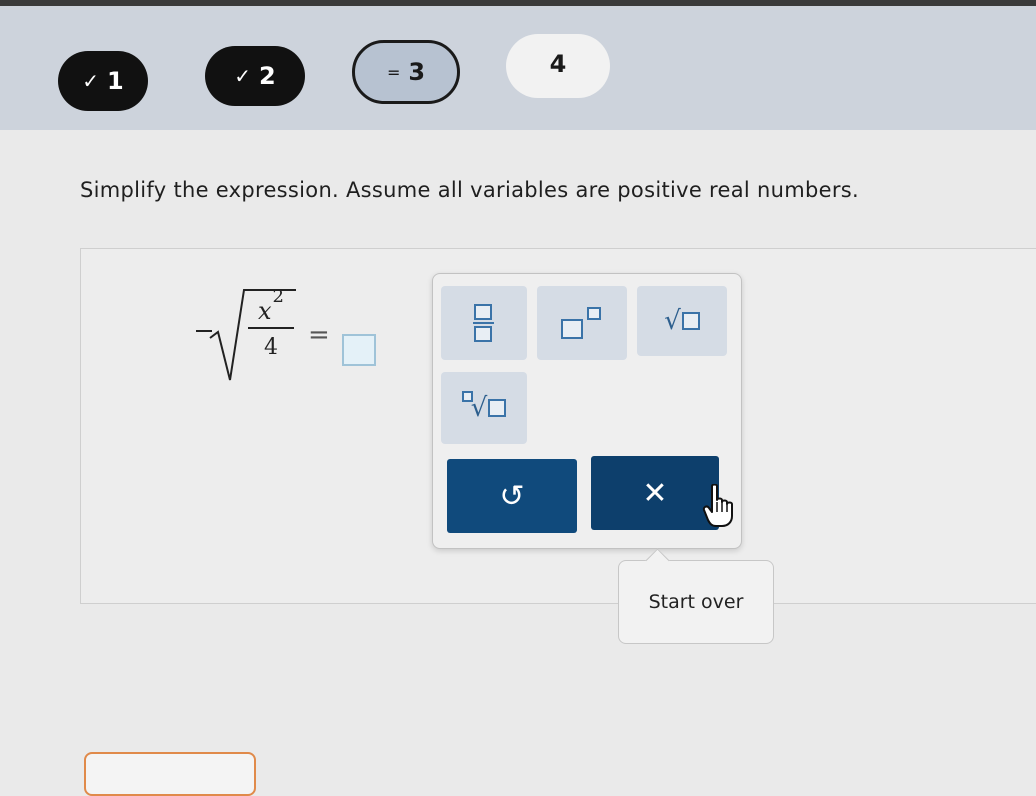  Describe the element at coordinates (278, 296) in the screenshot. I see `numerator-exponent: 2` at that location.